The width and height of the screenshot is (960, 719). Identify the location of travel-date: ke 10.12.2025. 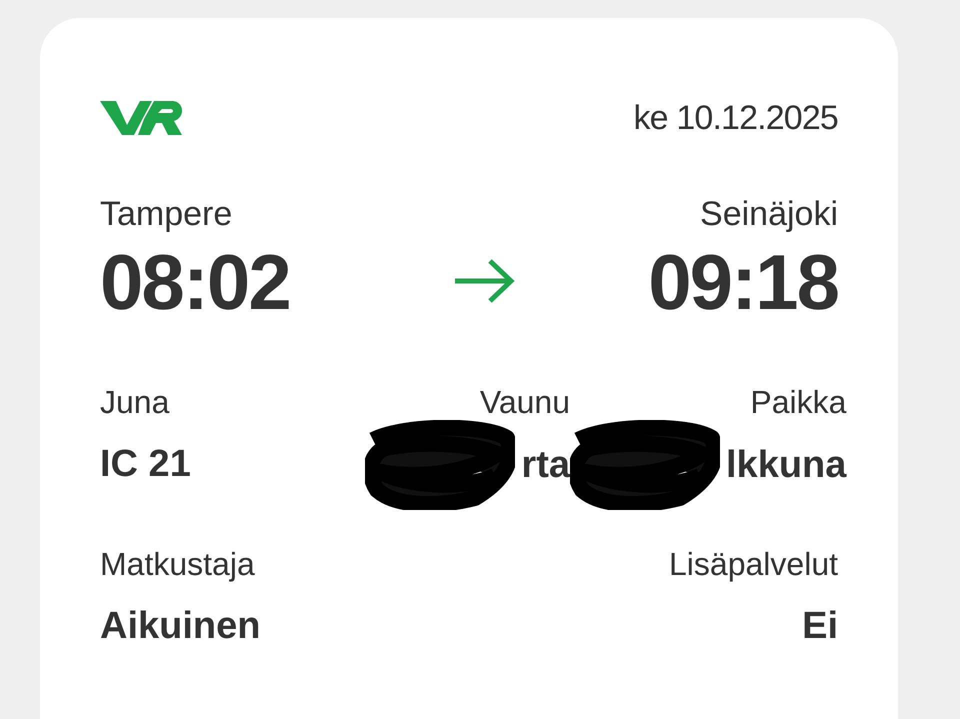
(736, 118).